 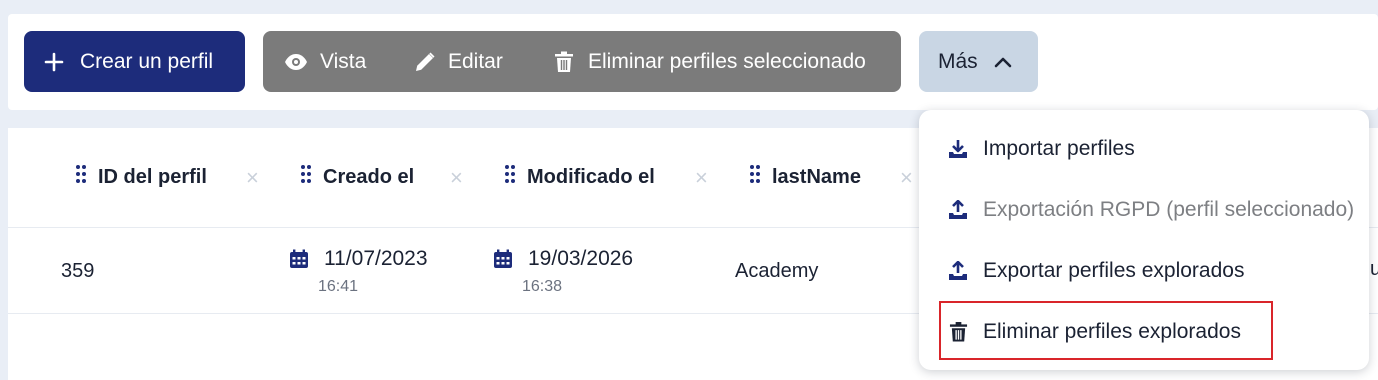 I want to click on column-header-label: ID del perfil, so click(x=152, y=176).